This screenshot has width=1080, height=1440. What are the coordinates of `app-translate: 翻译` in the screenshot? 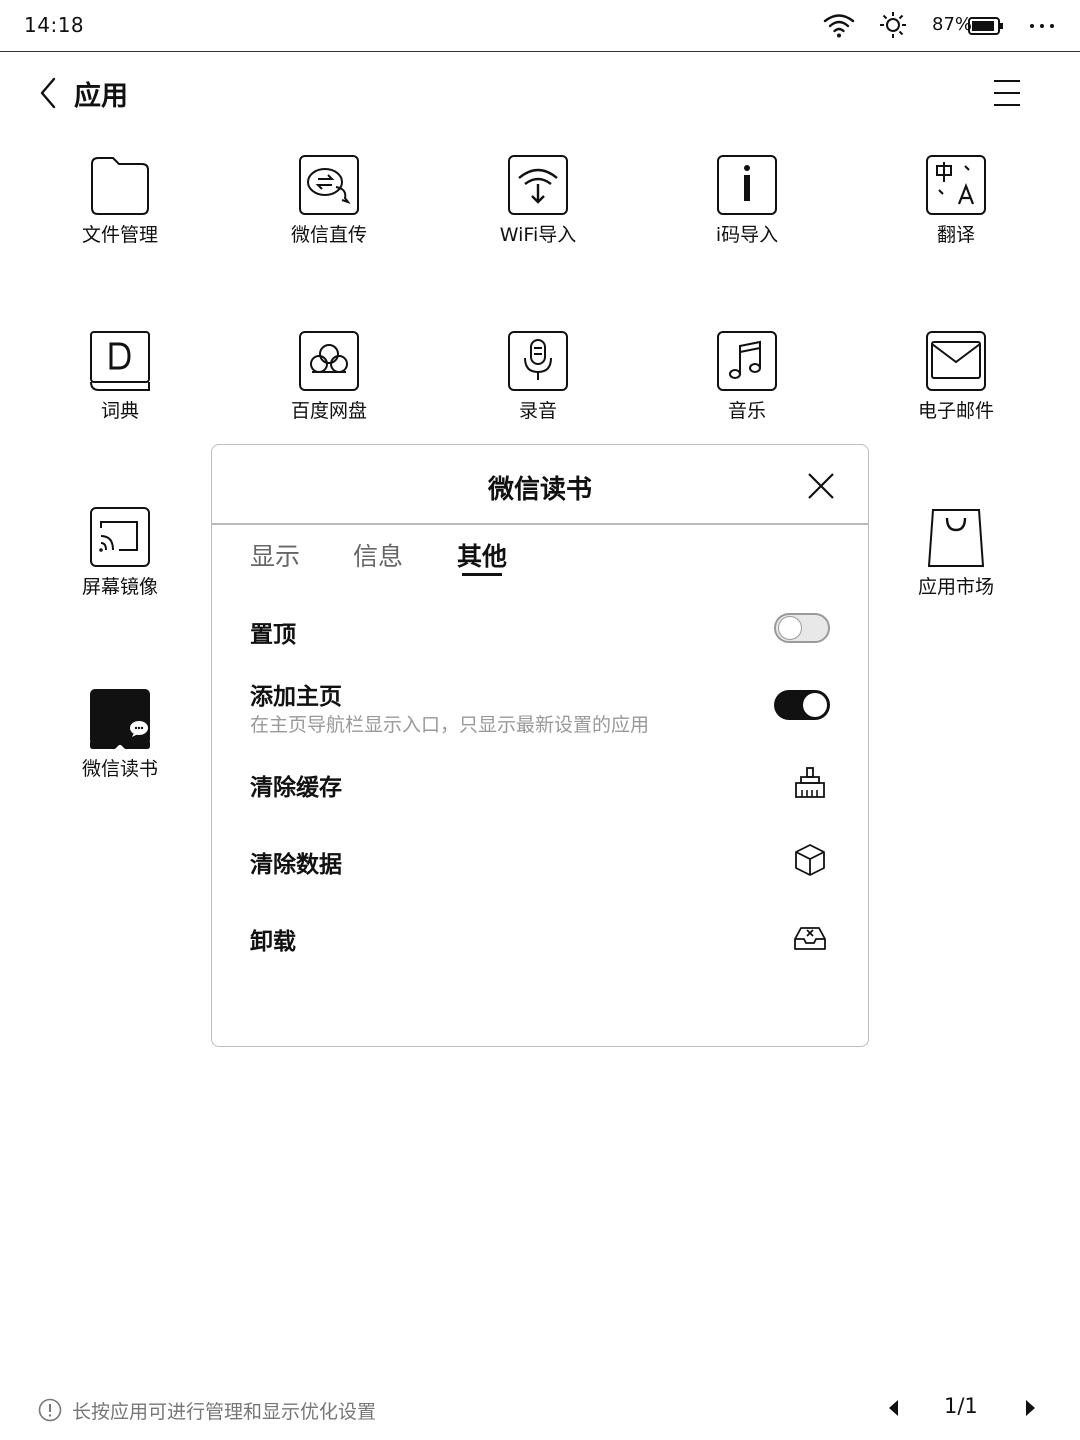 It's located at (956, 209).